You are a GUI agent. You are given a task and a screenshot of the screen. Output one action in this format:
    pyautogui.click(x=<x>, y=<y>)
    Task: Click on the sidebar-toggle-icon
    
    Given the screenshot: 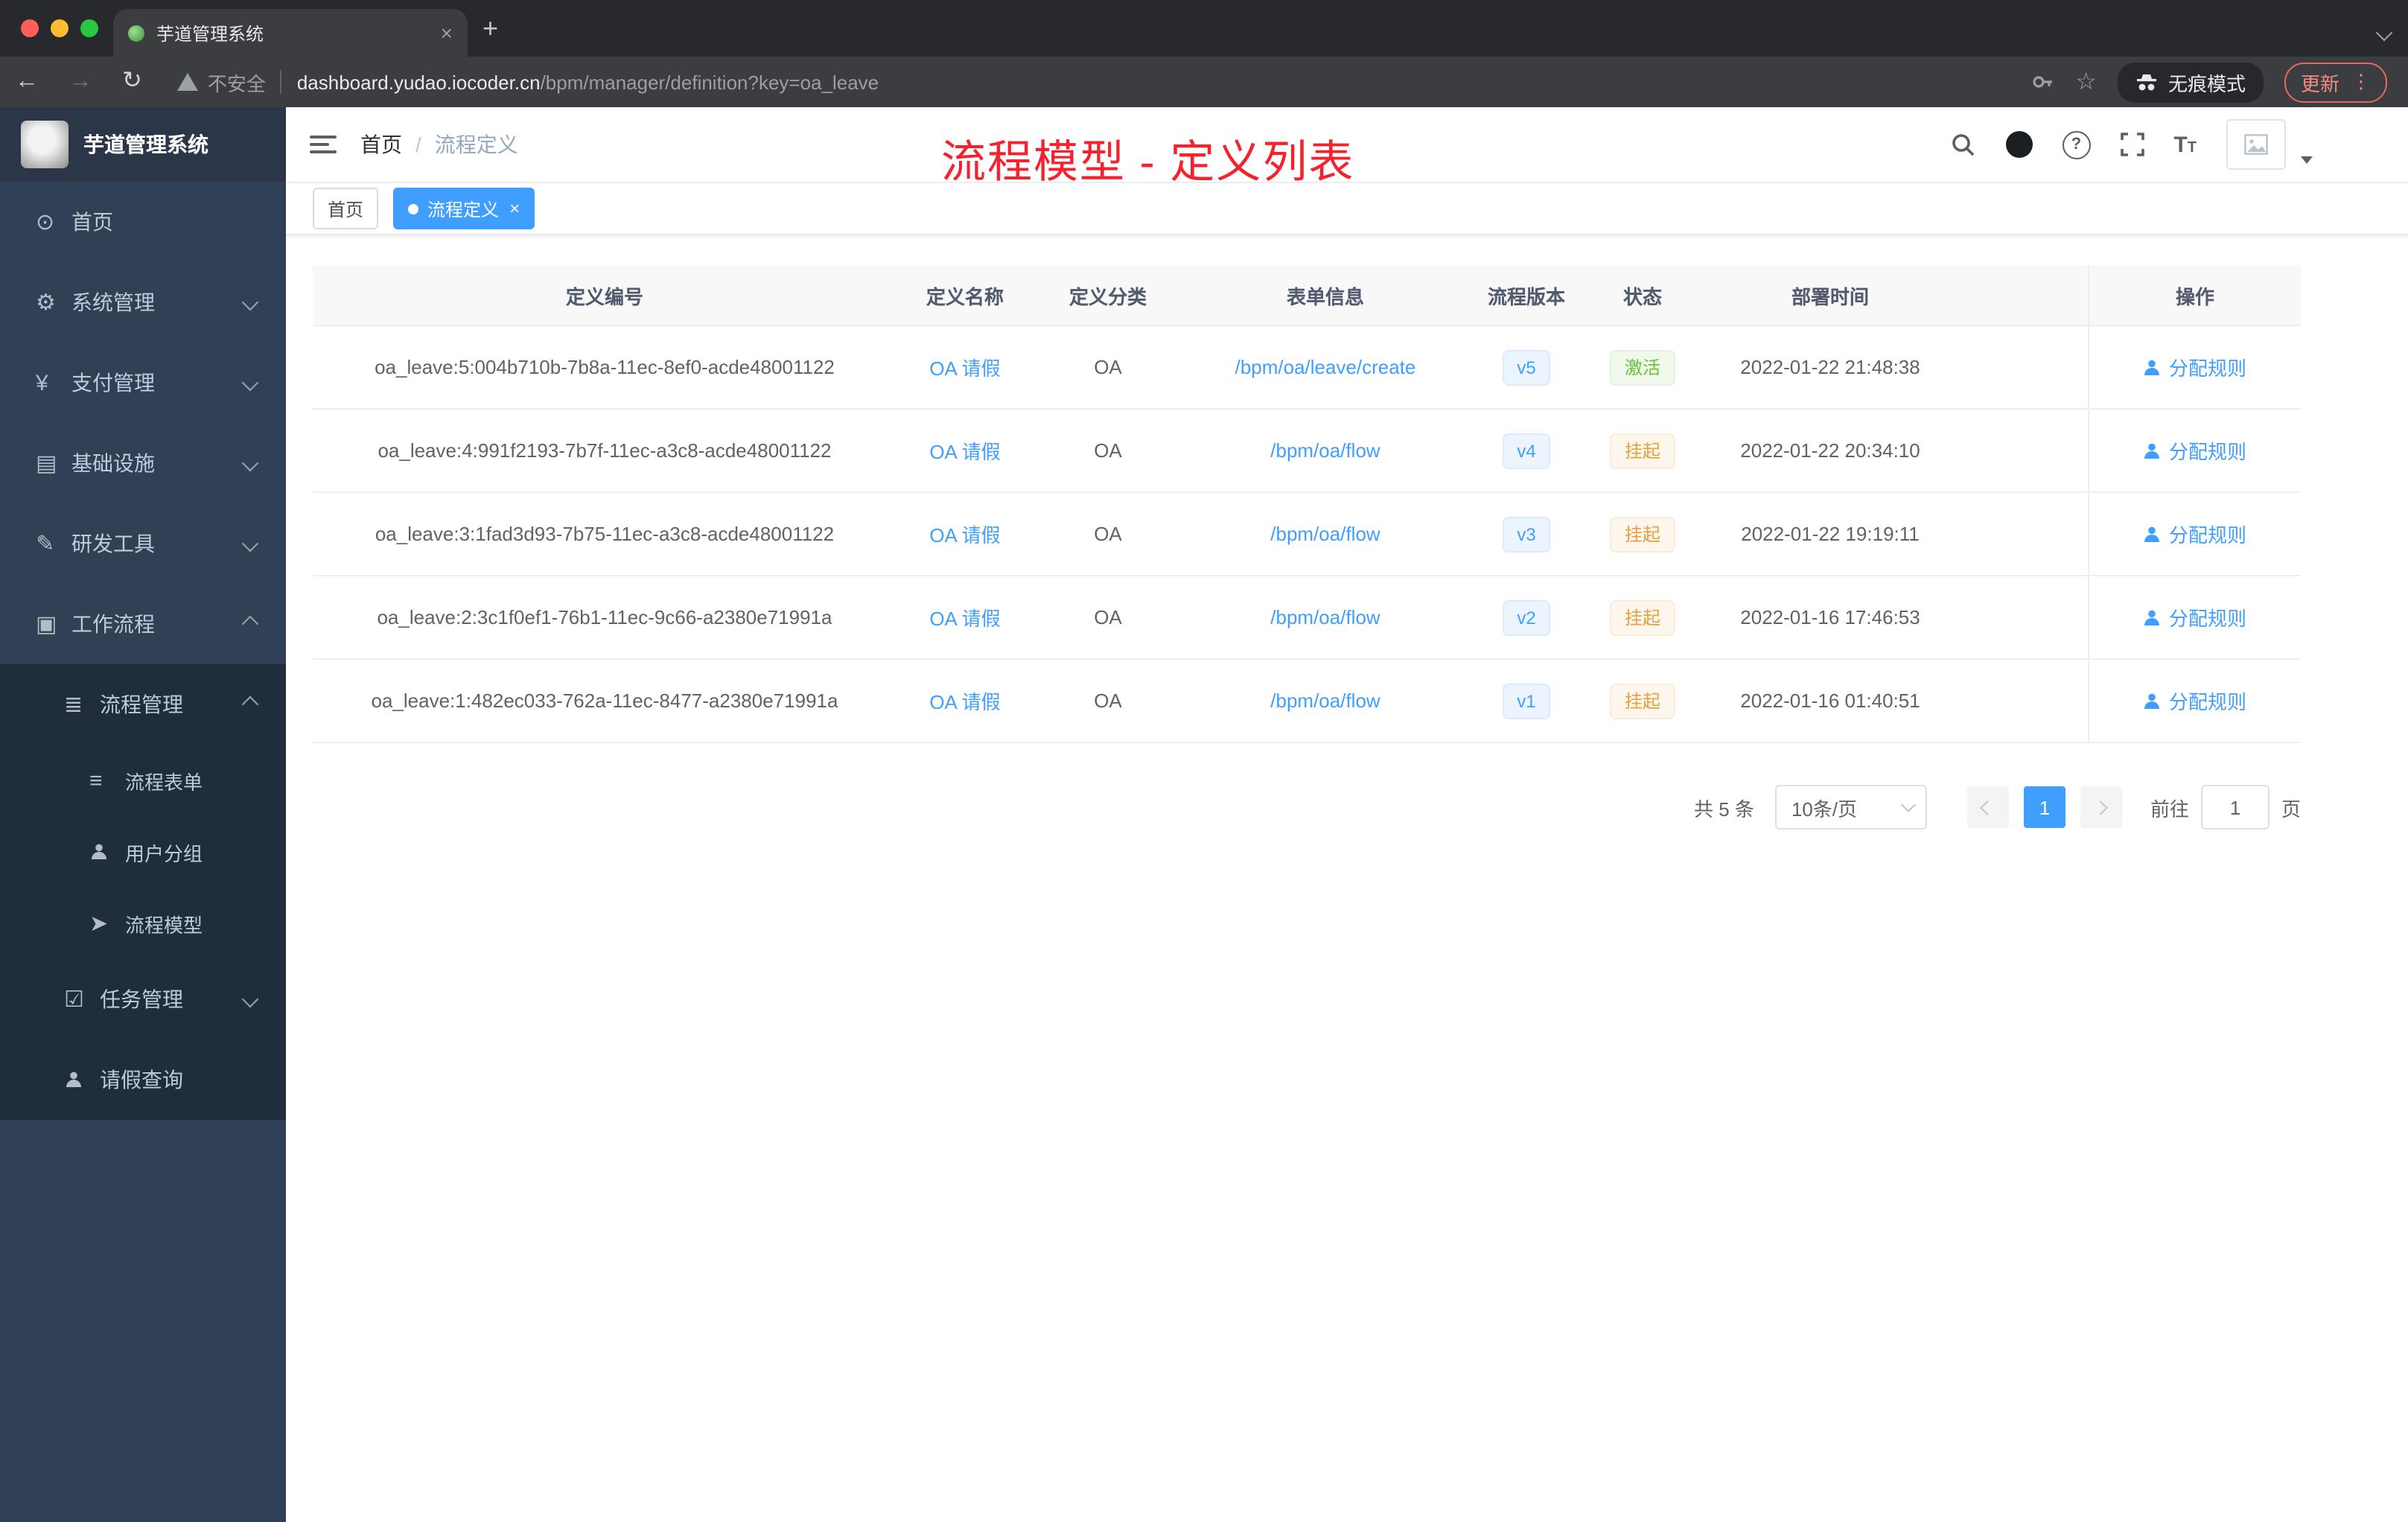 What is the action you would take?
    pyautogui.click(x=323, y=144)
    